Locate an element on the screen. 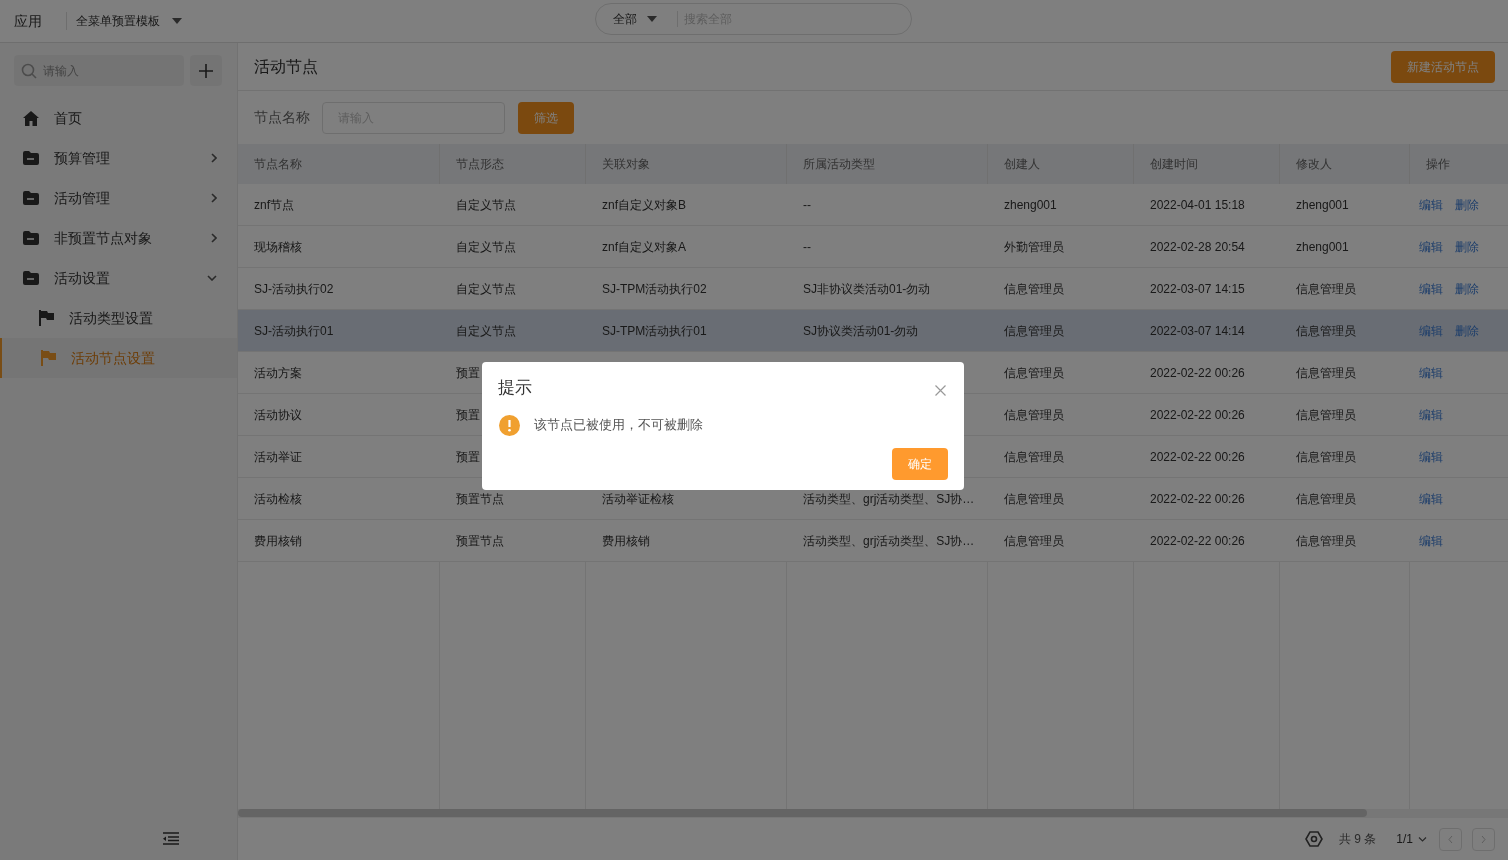 The image size is (1508, 860). close-icon is located at coordinates (940, 391).